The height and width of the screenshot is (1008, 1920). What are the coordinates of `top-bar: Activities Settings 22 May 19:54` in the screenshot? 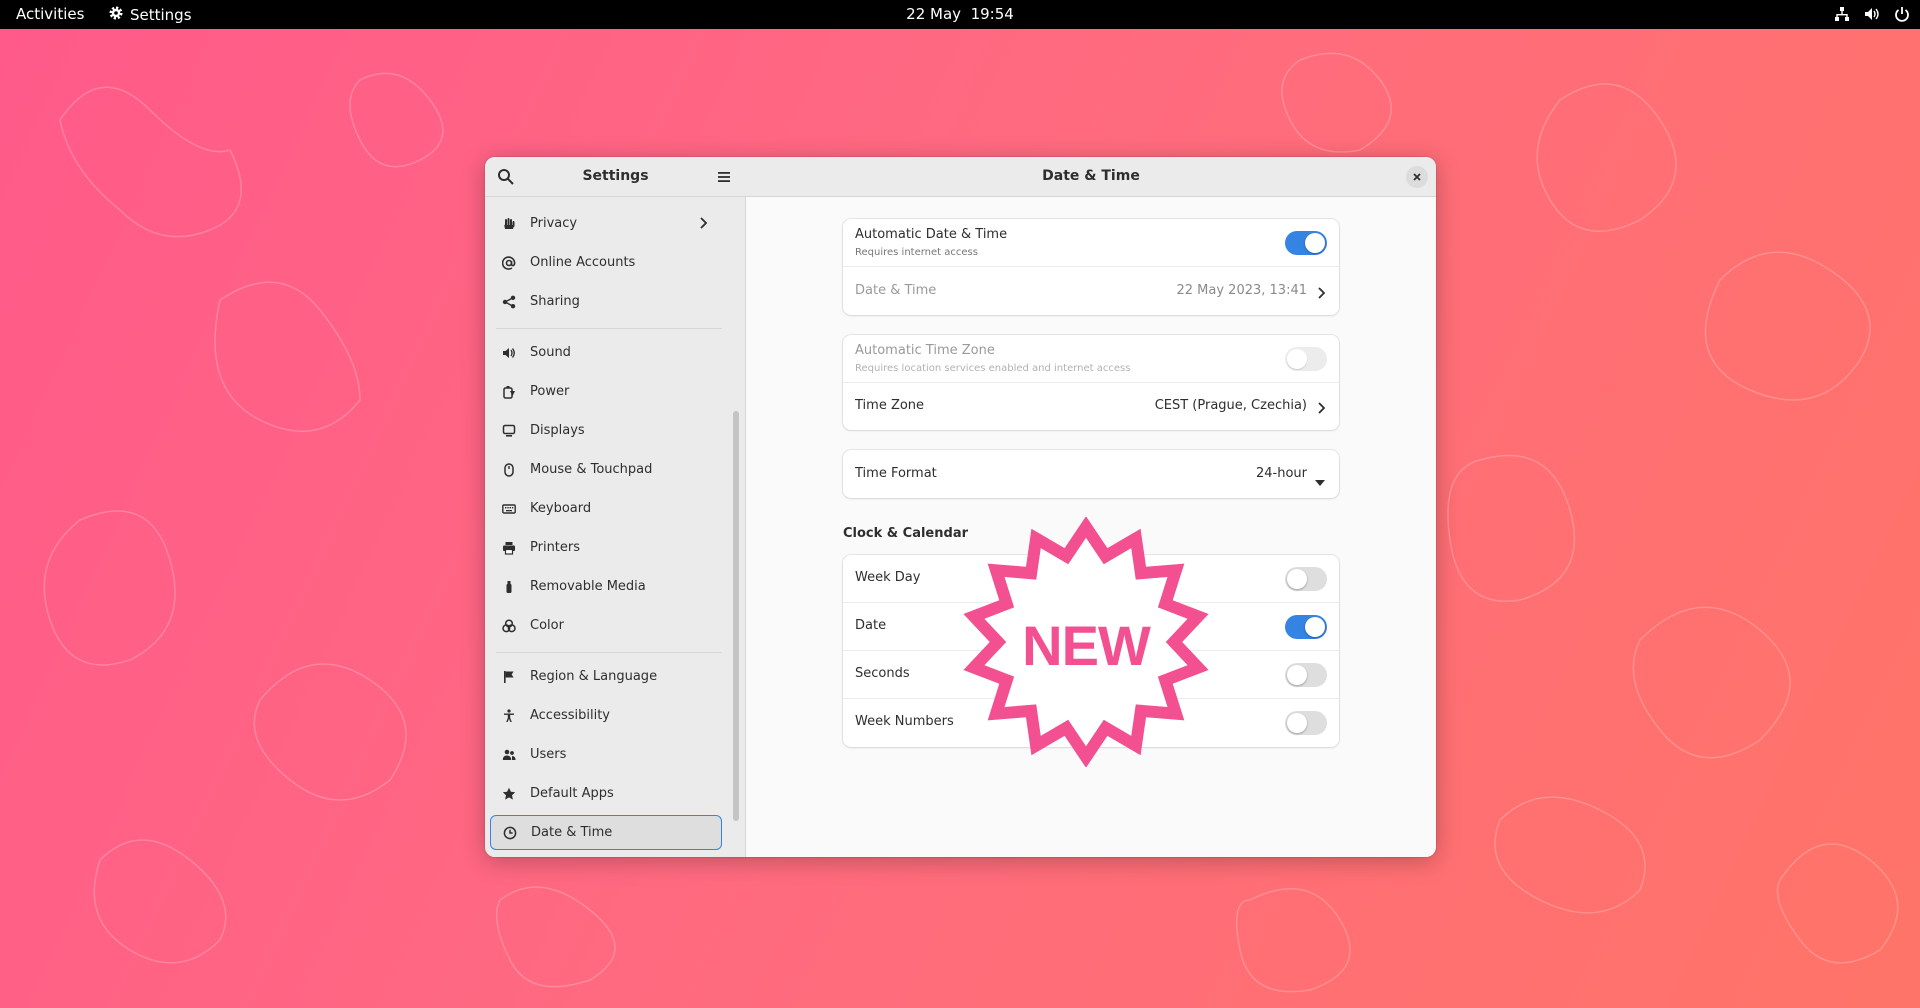 It's located at (960, 14).